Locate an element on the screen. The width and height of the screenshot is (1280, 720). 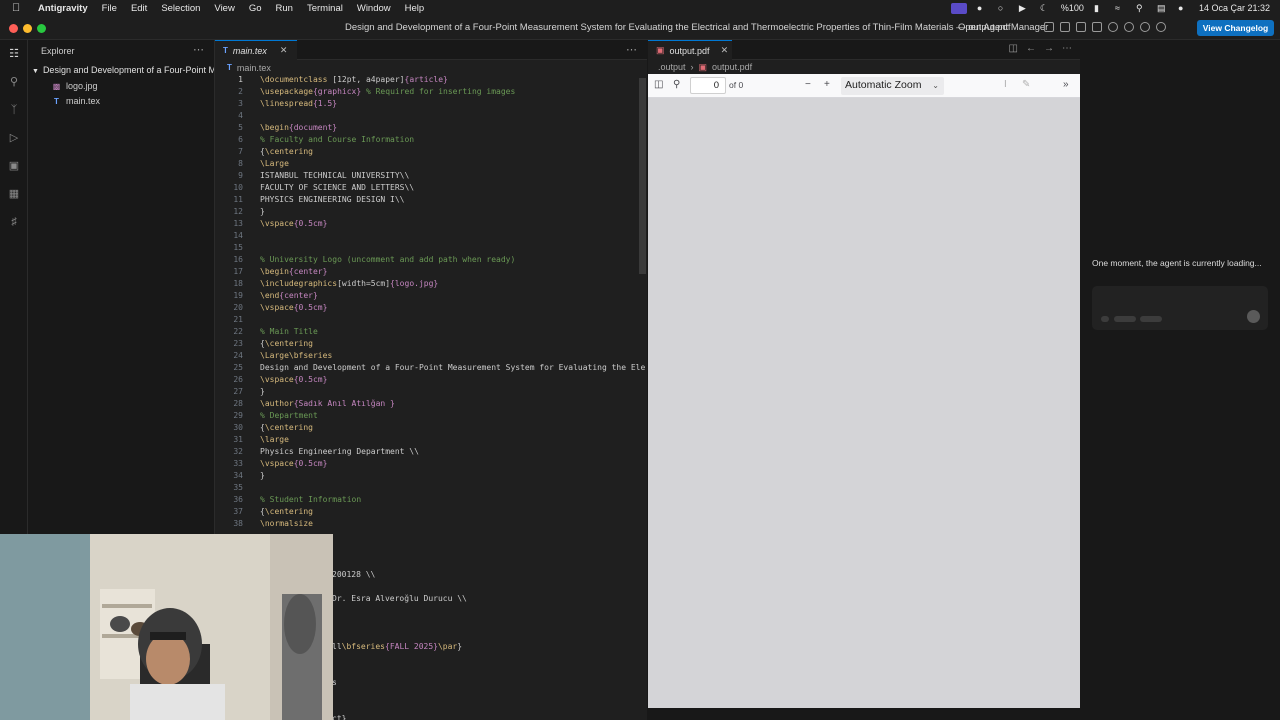
explorer-file-main: T main.tex is located at coordinates (76, 101).